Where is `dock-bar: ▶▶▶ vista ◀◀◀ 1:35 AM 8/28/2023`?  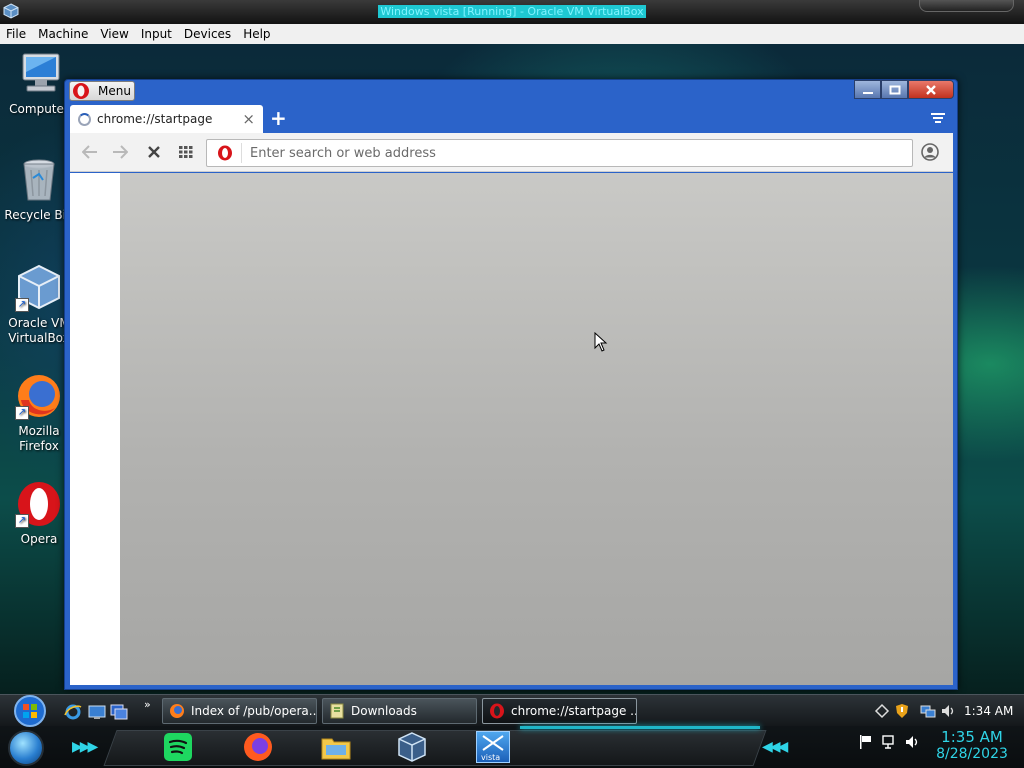 dock-bar: ▶▶▶ vista ◀◀◀ 1:35 AM 8/28/2023 is located at coordinates (512, 747).